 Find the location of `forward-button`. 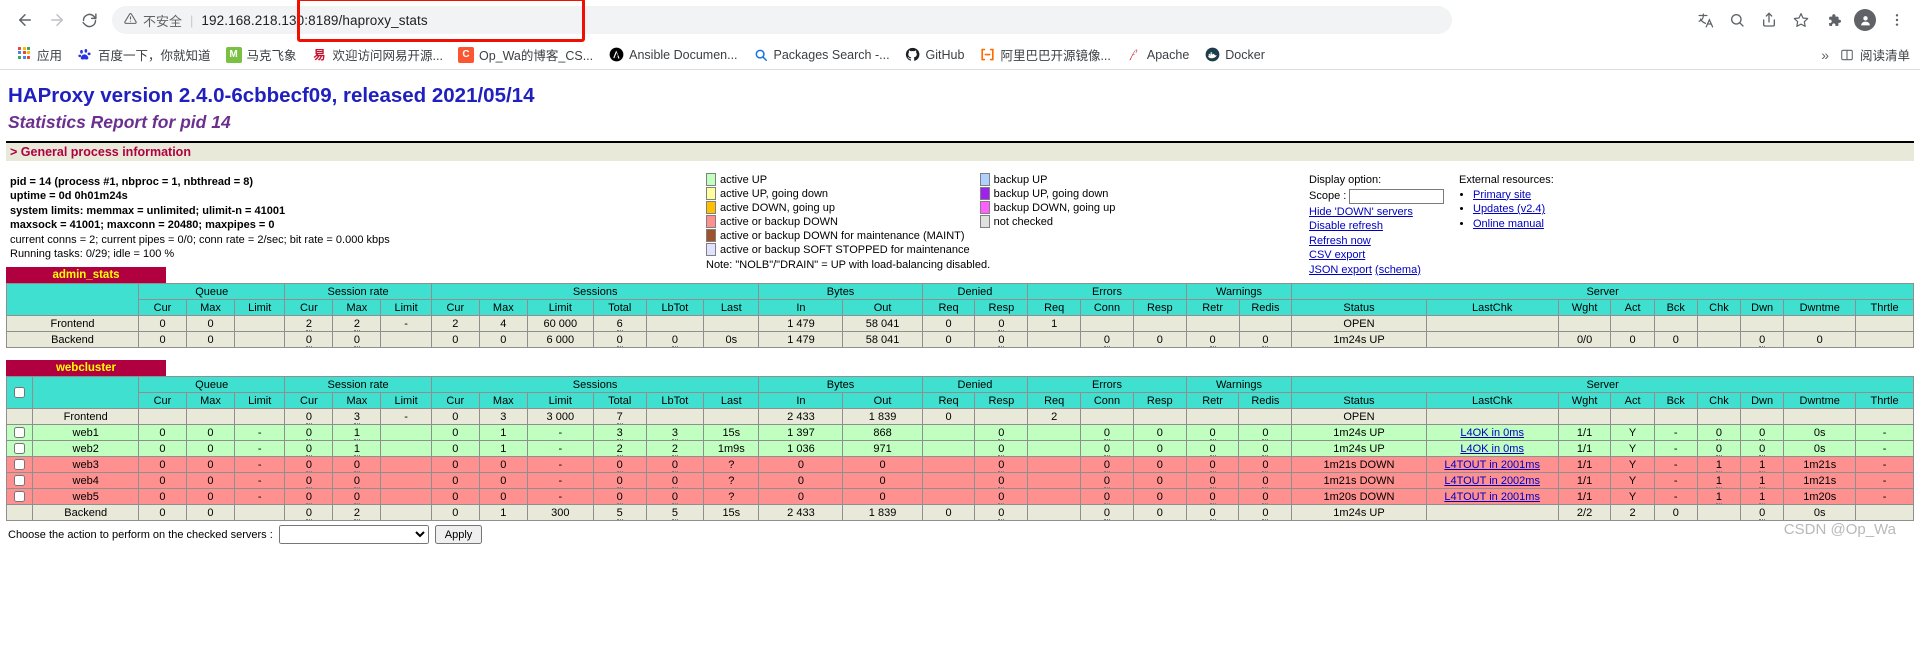

forward-button is located at coordinates (57, 20).